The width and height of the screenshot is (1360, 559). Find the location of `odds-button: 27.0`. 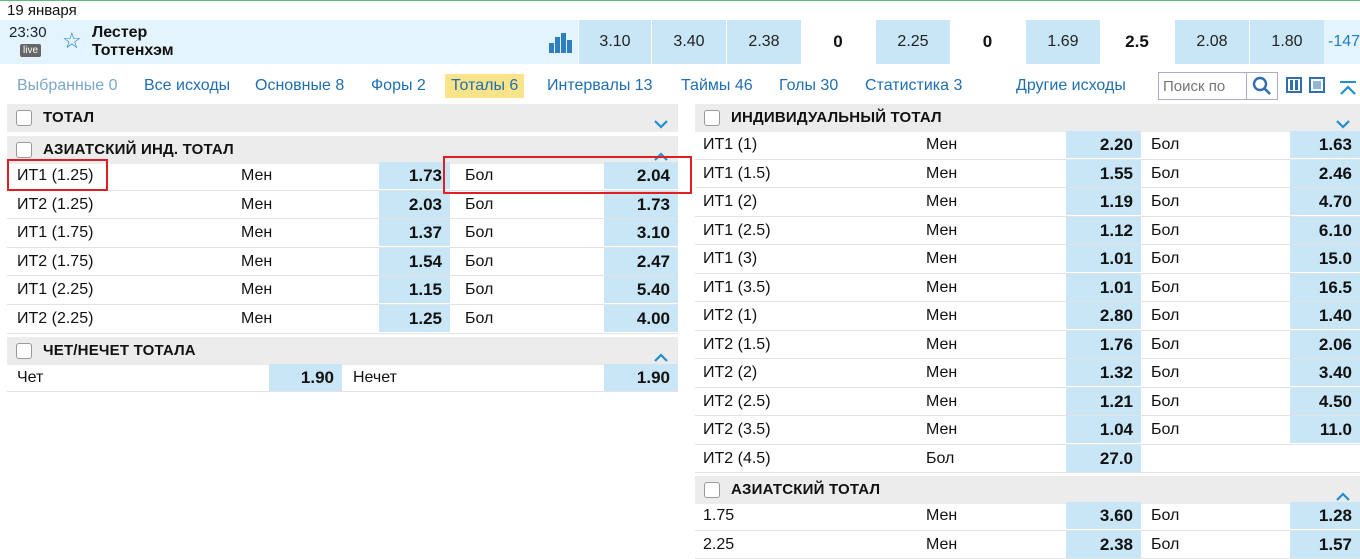

odds-button: 27.0 is located at coordinates (1103, 458).